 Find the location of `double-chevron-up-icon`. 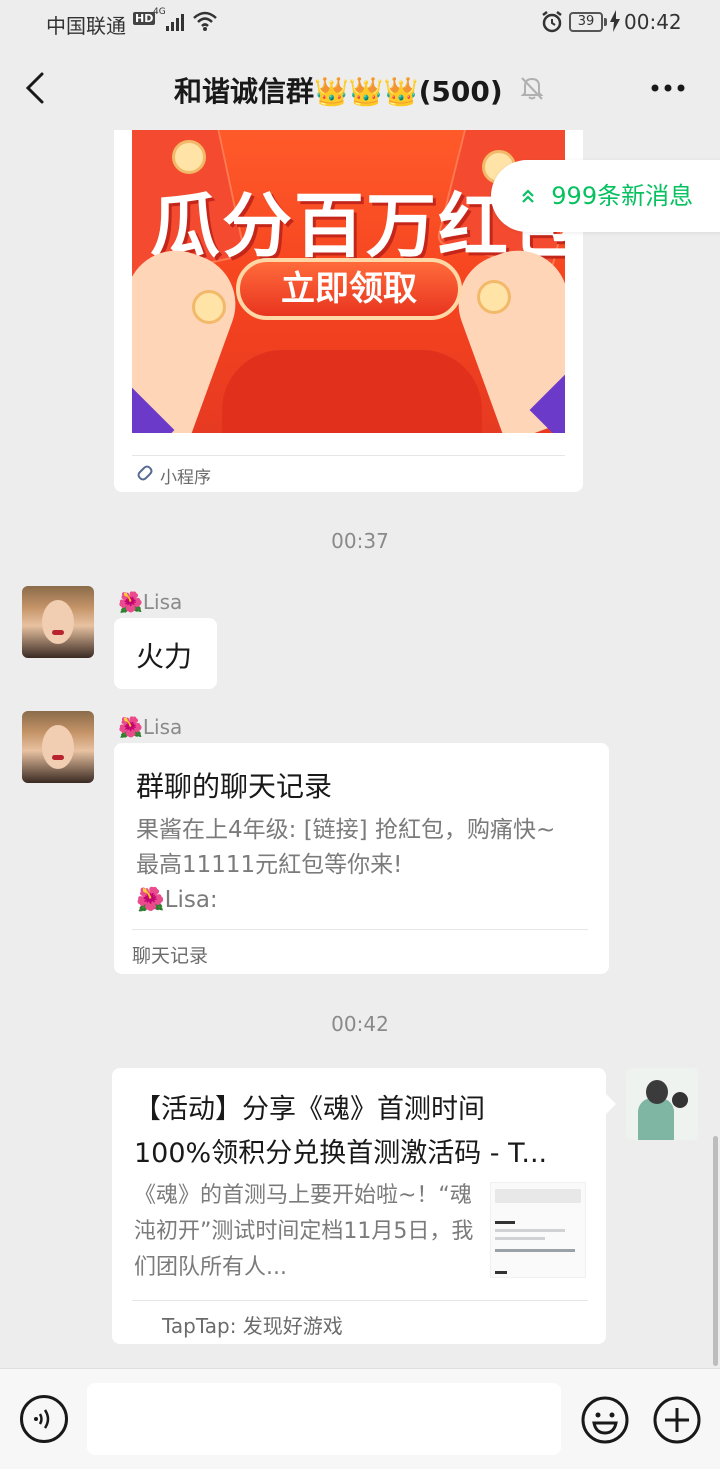

double-chevron-up-icon is located at coordinates (531, 198).